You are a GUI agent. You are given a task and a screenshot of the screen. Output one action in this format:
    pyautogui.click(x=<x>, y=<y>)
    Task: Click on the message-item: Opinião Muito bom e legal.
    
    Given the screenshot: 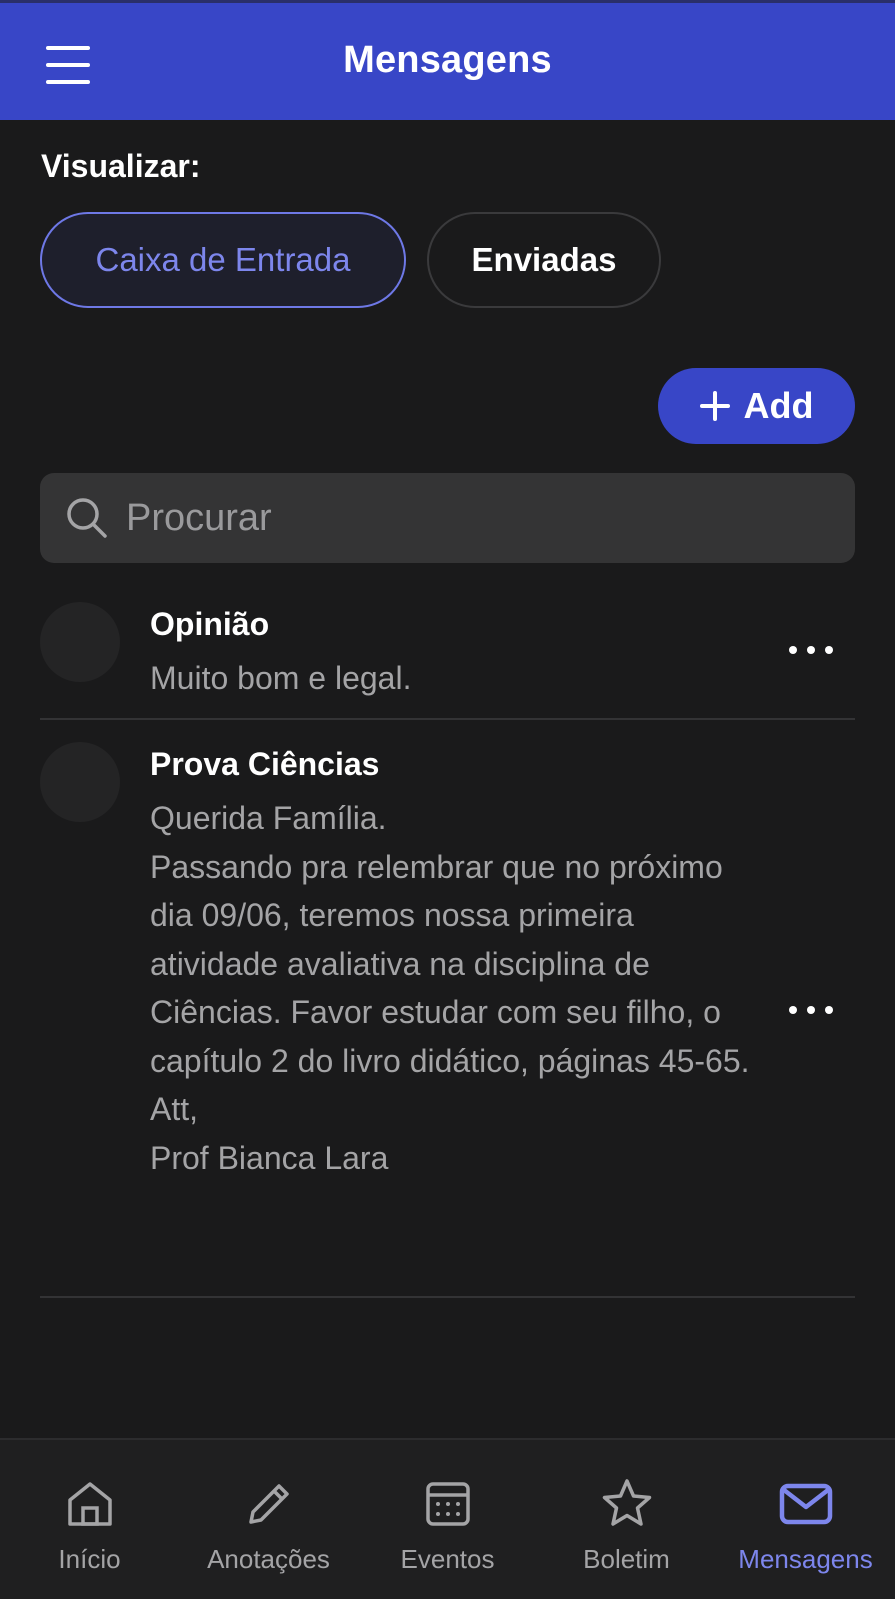 What is the action you would take?
    pyautogui.click(x=447, y=659)
    